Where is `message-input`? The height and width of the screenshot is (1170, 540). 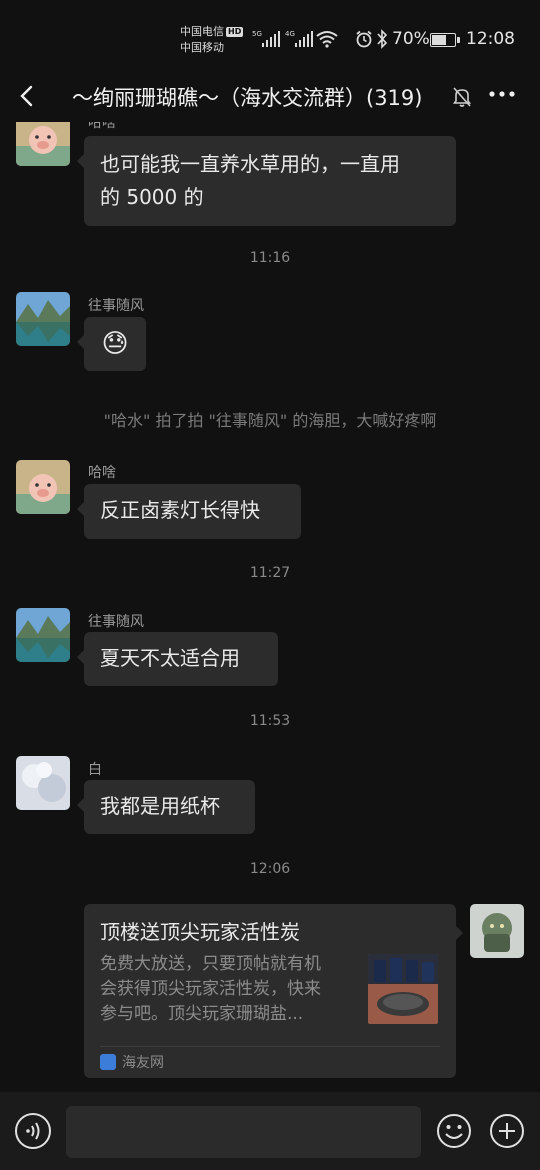 message-input is located at coordinates (243, 1132).